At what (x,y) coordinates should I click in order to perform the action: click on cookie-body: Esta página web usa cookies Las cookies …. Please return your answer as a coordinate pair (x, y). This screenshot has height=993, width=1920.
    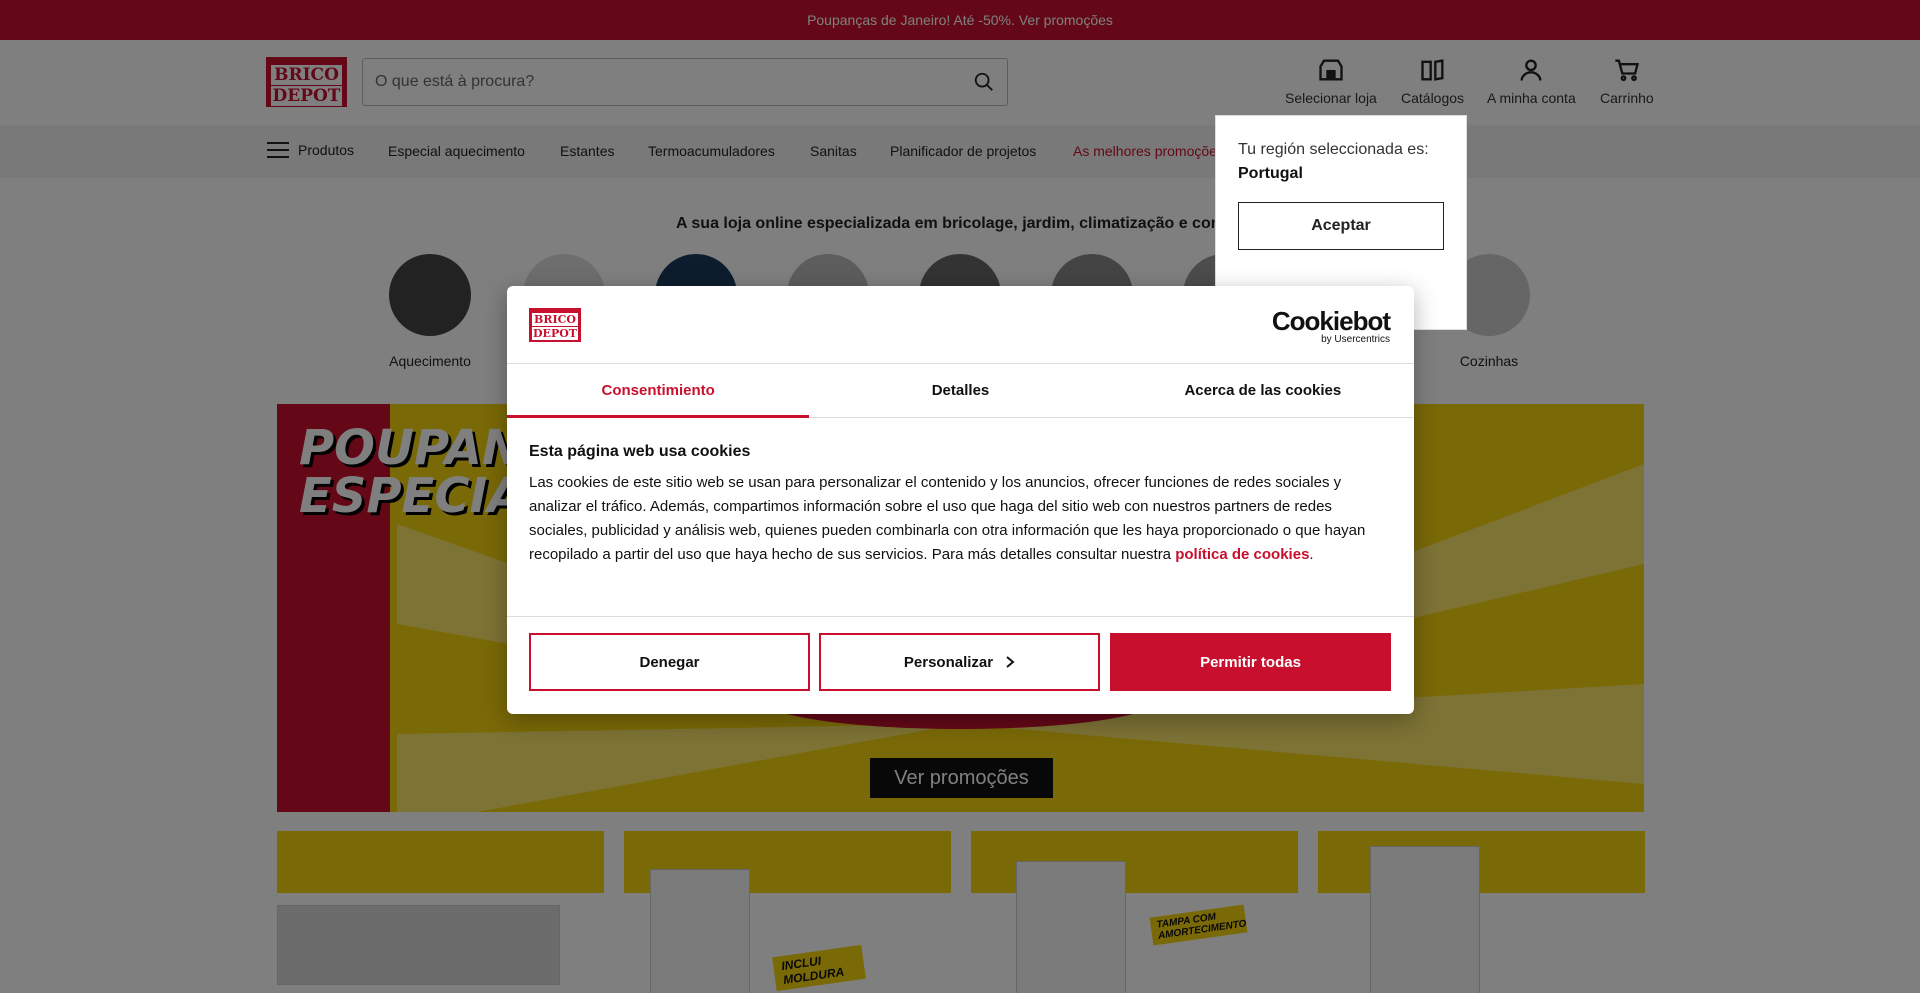
    Looking at the image, I should click on (961, 505).